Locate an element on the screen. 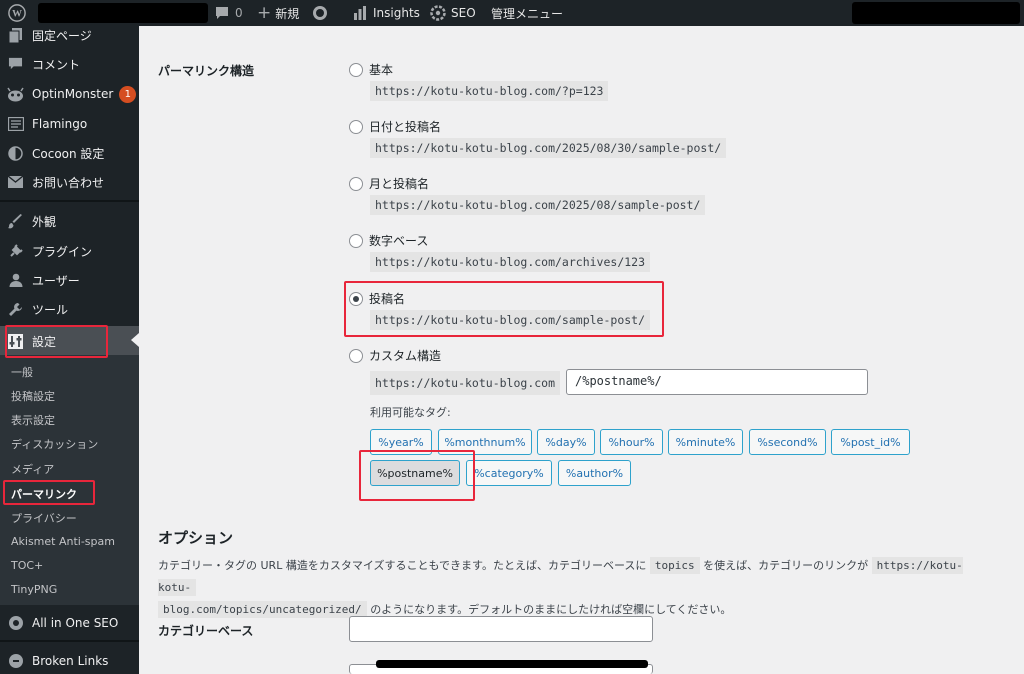 This screenshot has width=1024, height=674. sidebar-item-label: Cocoon 設定 is located at coordinates (68, 153).